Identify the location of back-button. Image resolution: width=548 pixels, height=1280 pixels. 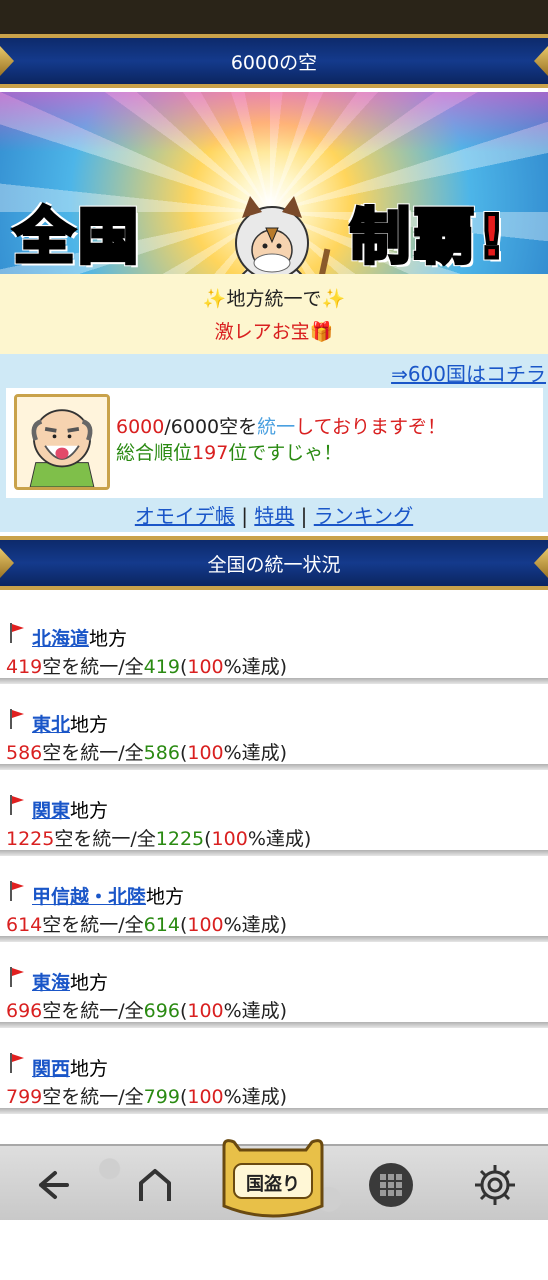
(51, 1185).